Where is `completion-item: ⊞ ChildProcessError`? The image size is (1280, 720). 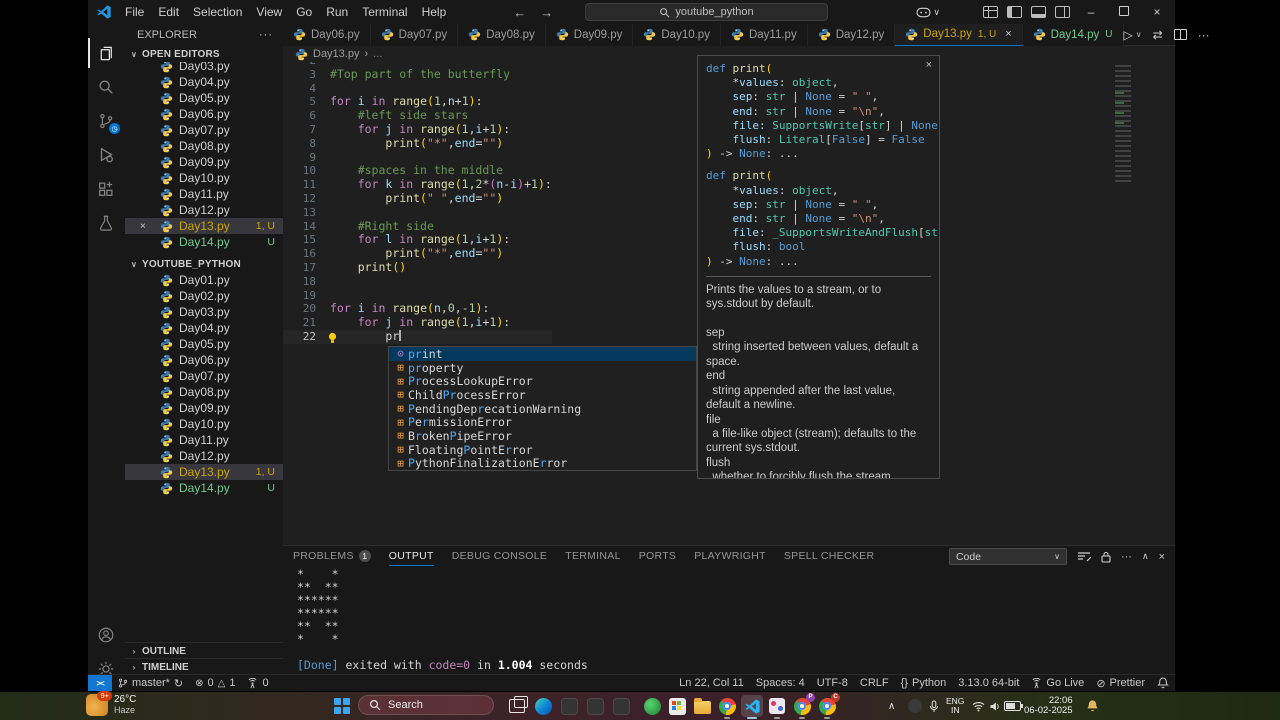 completion-item: ⊞ ChildProcessError is located at coordinates (542, 395).